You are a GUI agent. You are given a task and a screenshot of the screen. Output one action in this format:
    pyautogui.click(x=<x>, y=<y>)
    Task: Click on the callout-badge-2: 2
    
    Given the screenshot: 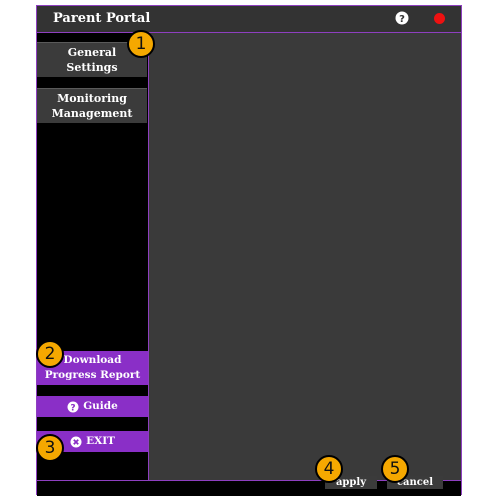 What is the action you would take?
    pyautogui.click(x=50, y=354)
    